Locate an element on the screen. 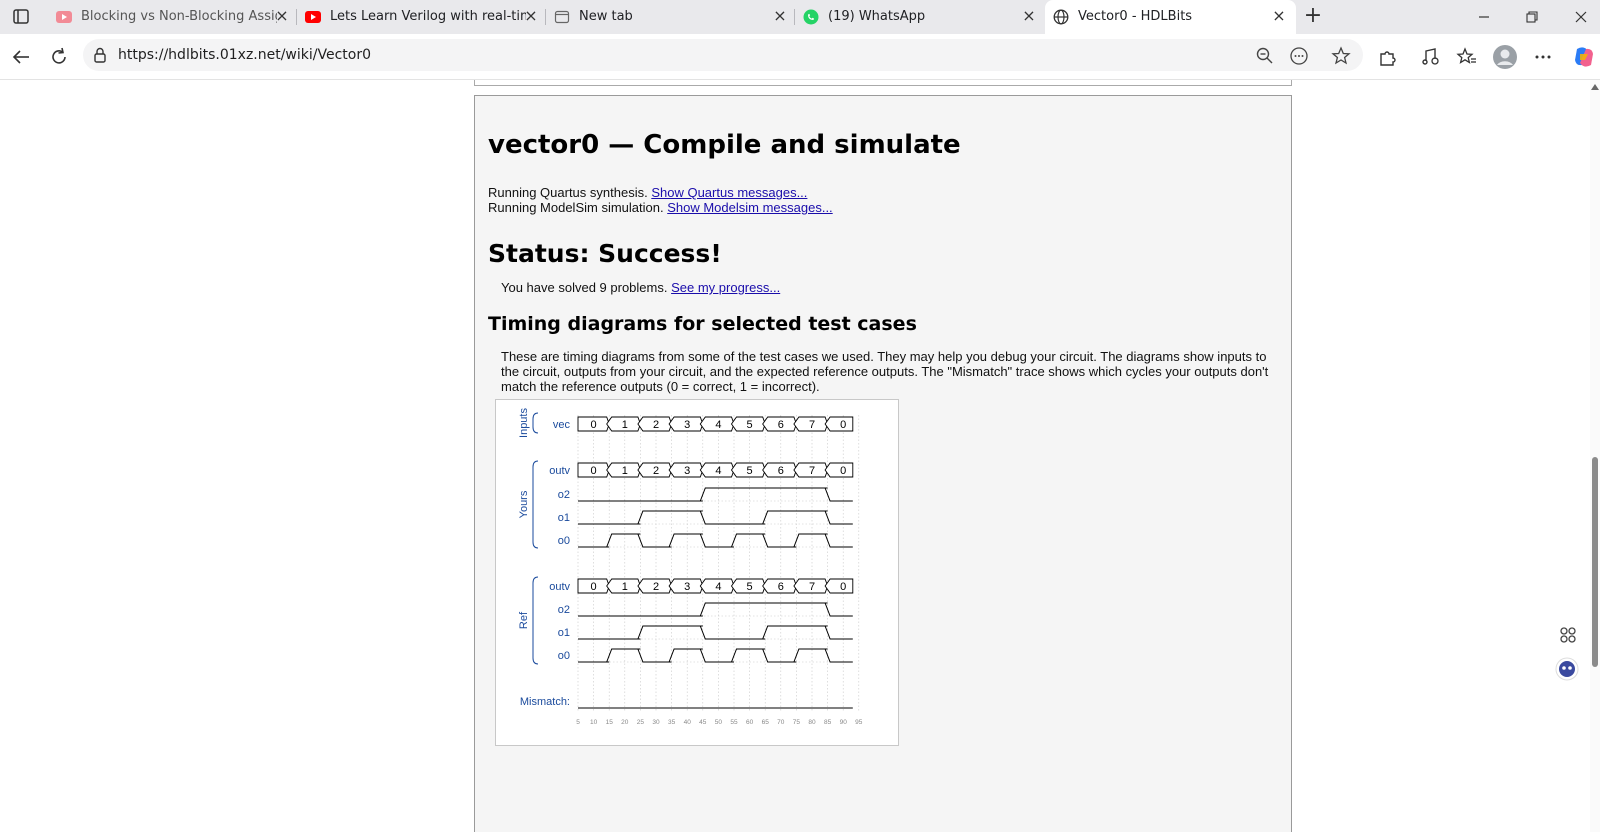 The image size is (1600, 832). ref-bracket is located at coordinates (535, 620).